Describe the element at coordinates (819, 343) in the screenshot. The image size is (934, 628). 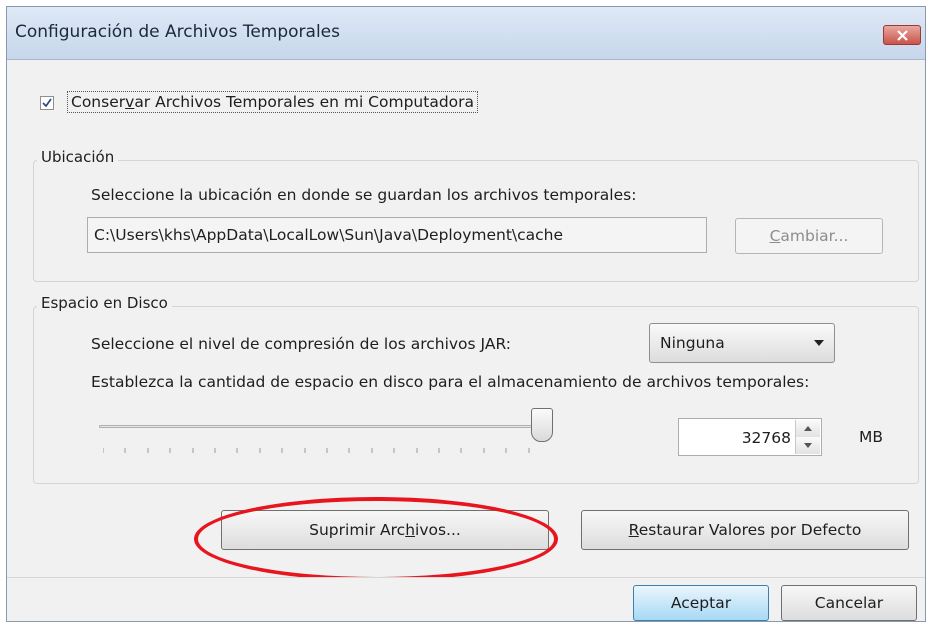
I see `dropdown-arrow-icon` at that location.